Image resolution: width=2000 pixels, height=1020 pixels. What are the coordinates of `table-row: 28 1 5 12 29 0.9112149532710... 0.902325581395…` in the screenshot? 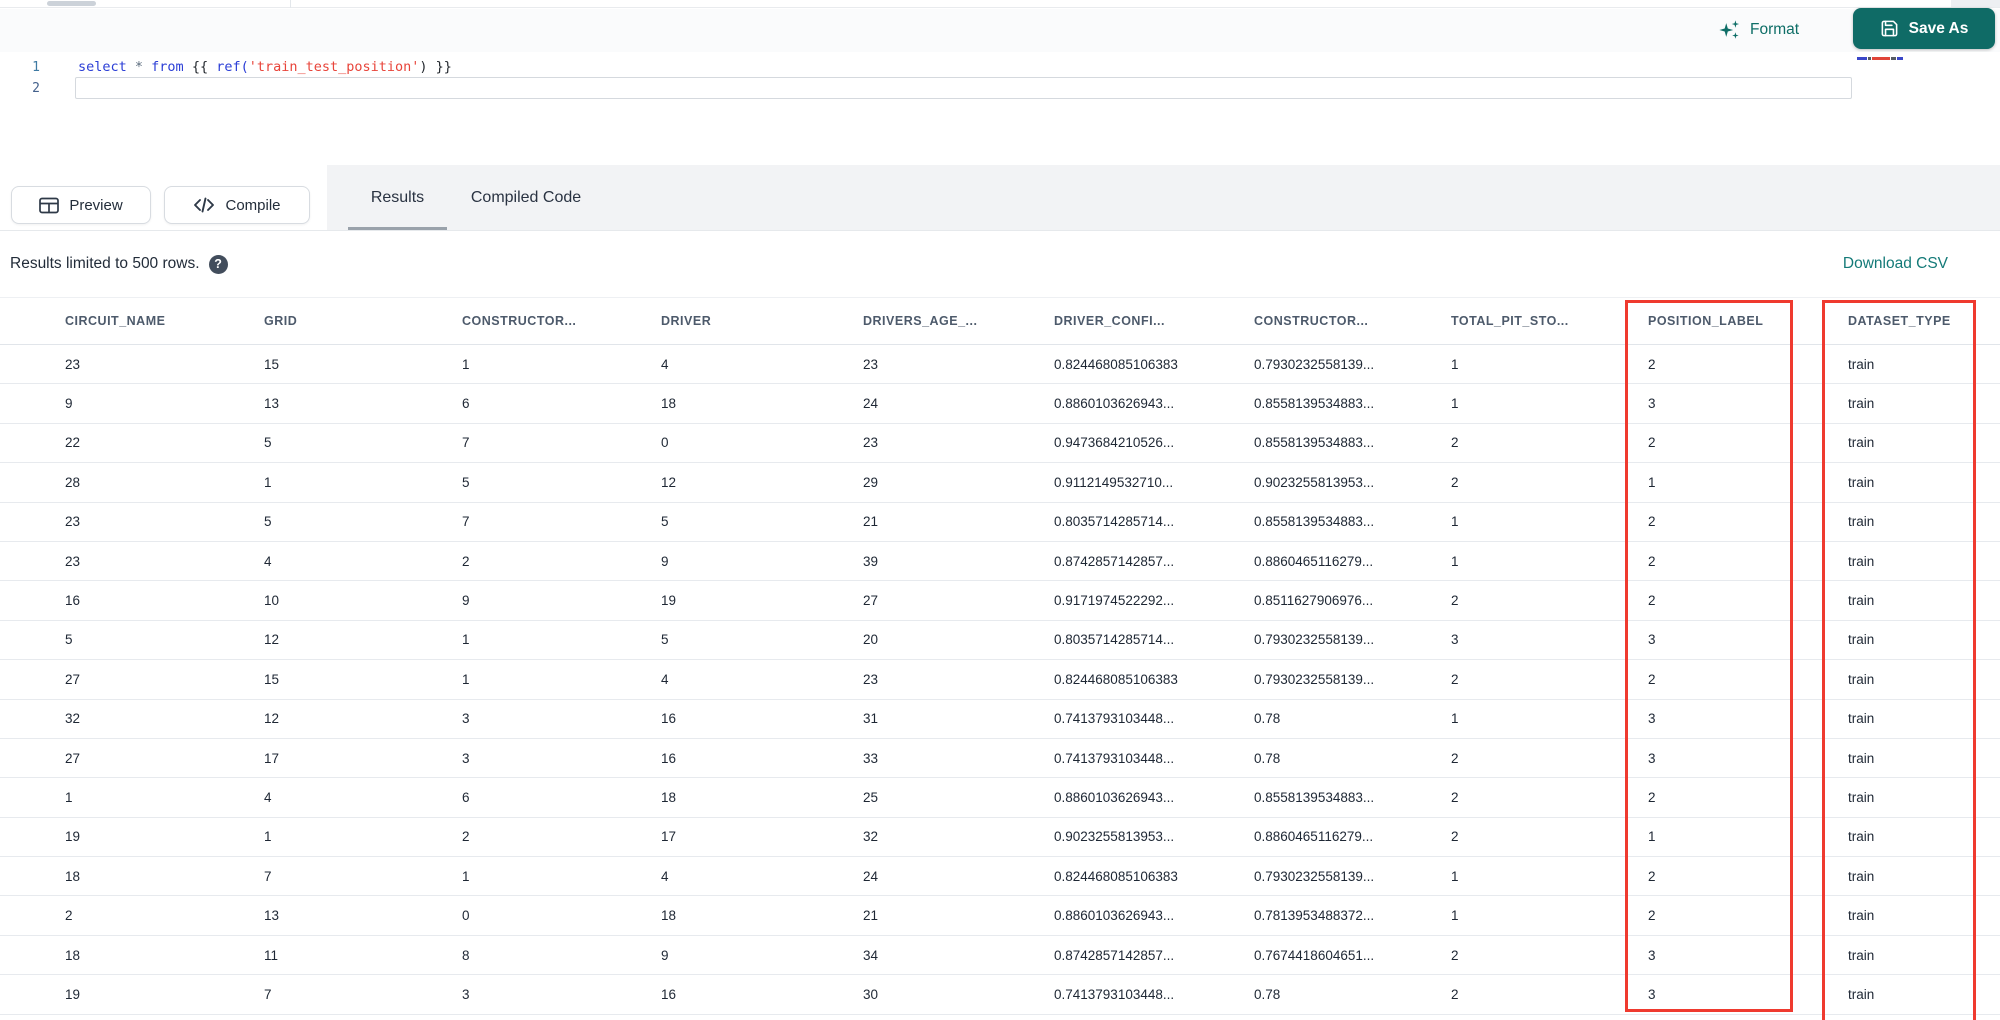 It's located at (1000, 483).